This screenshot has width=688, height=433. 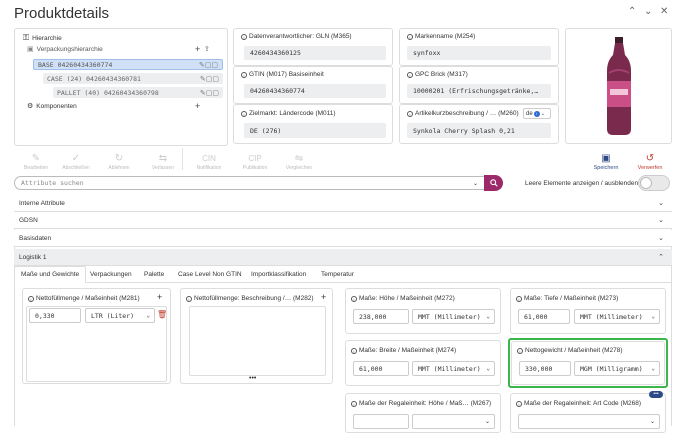 I want to click on width-value-input: 61,000, so click(x=381, y=368).